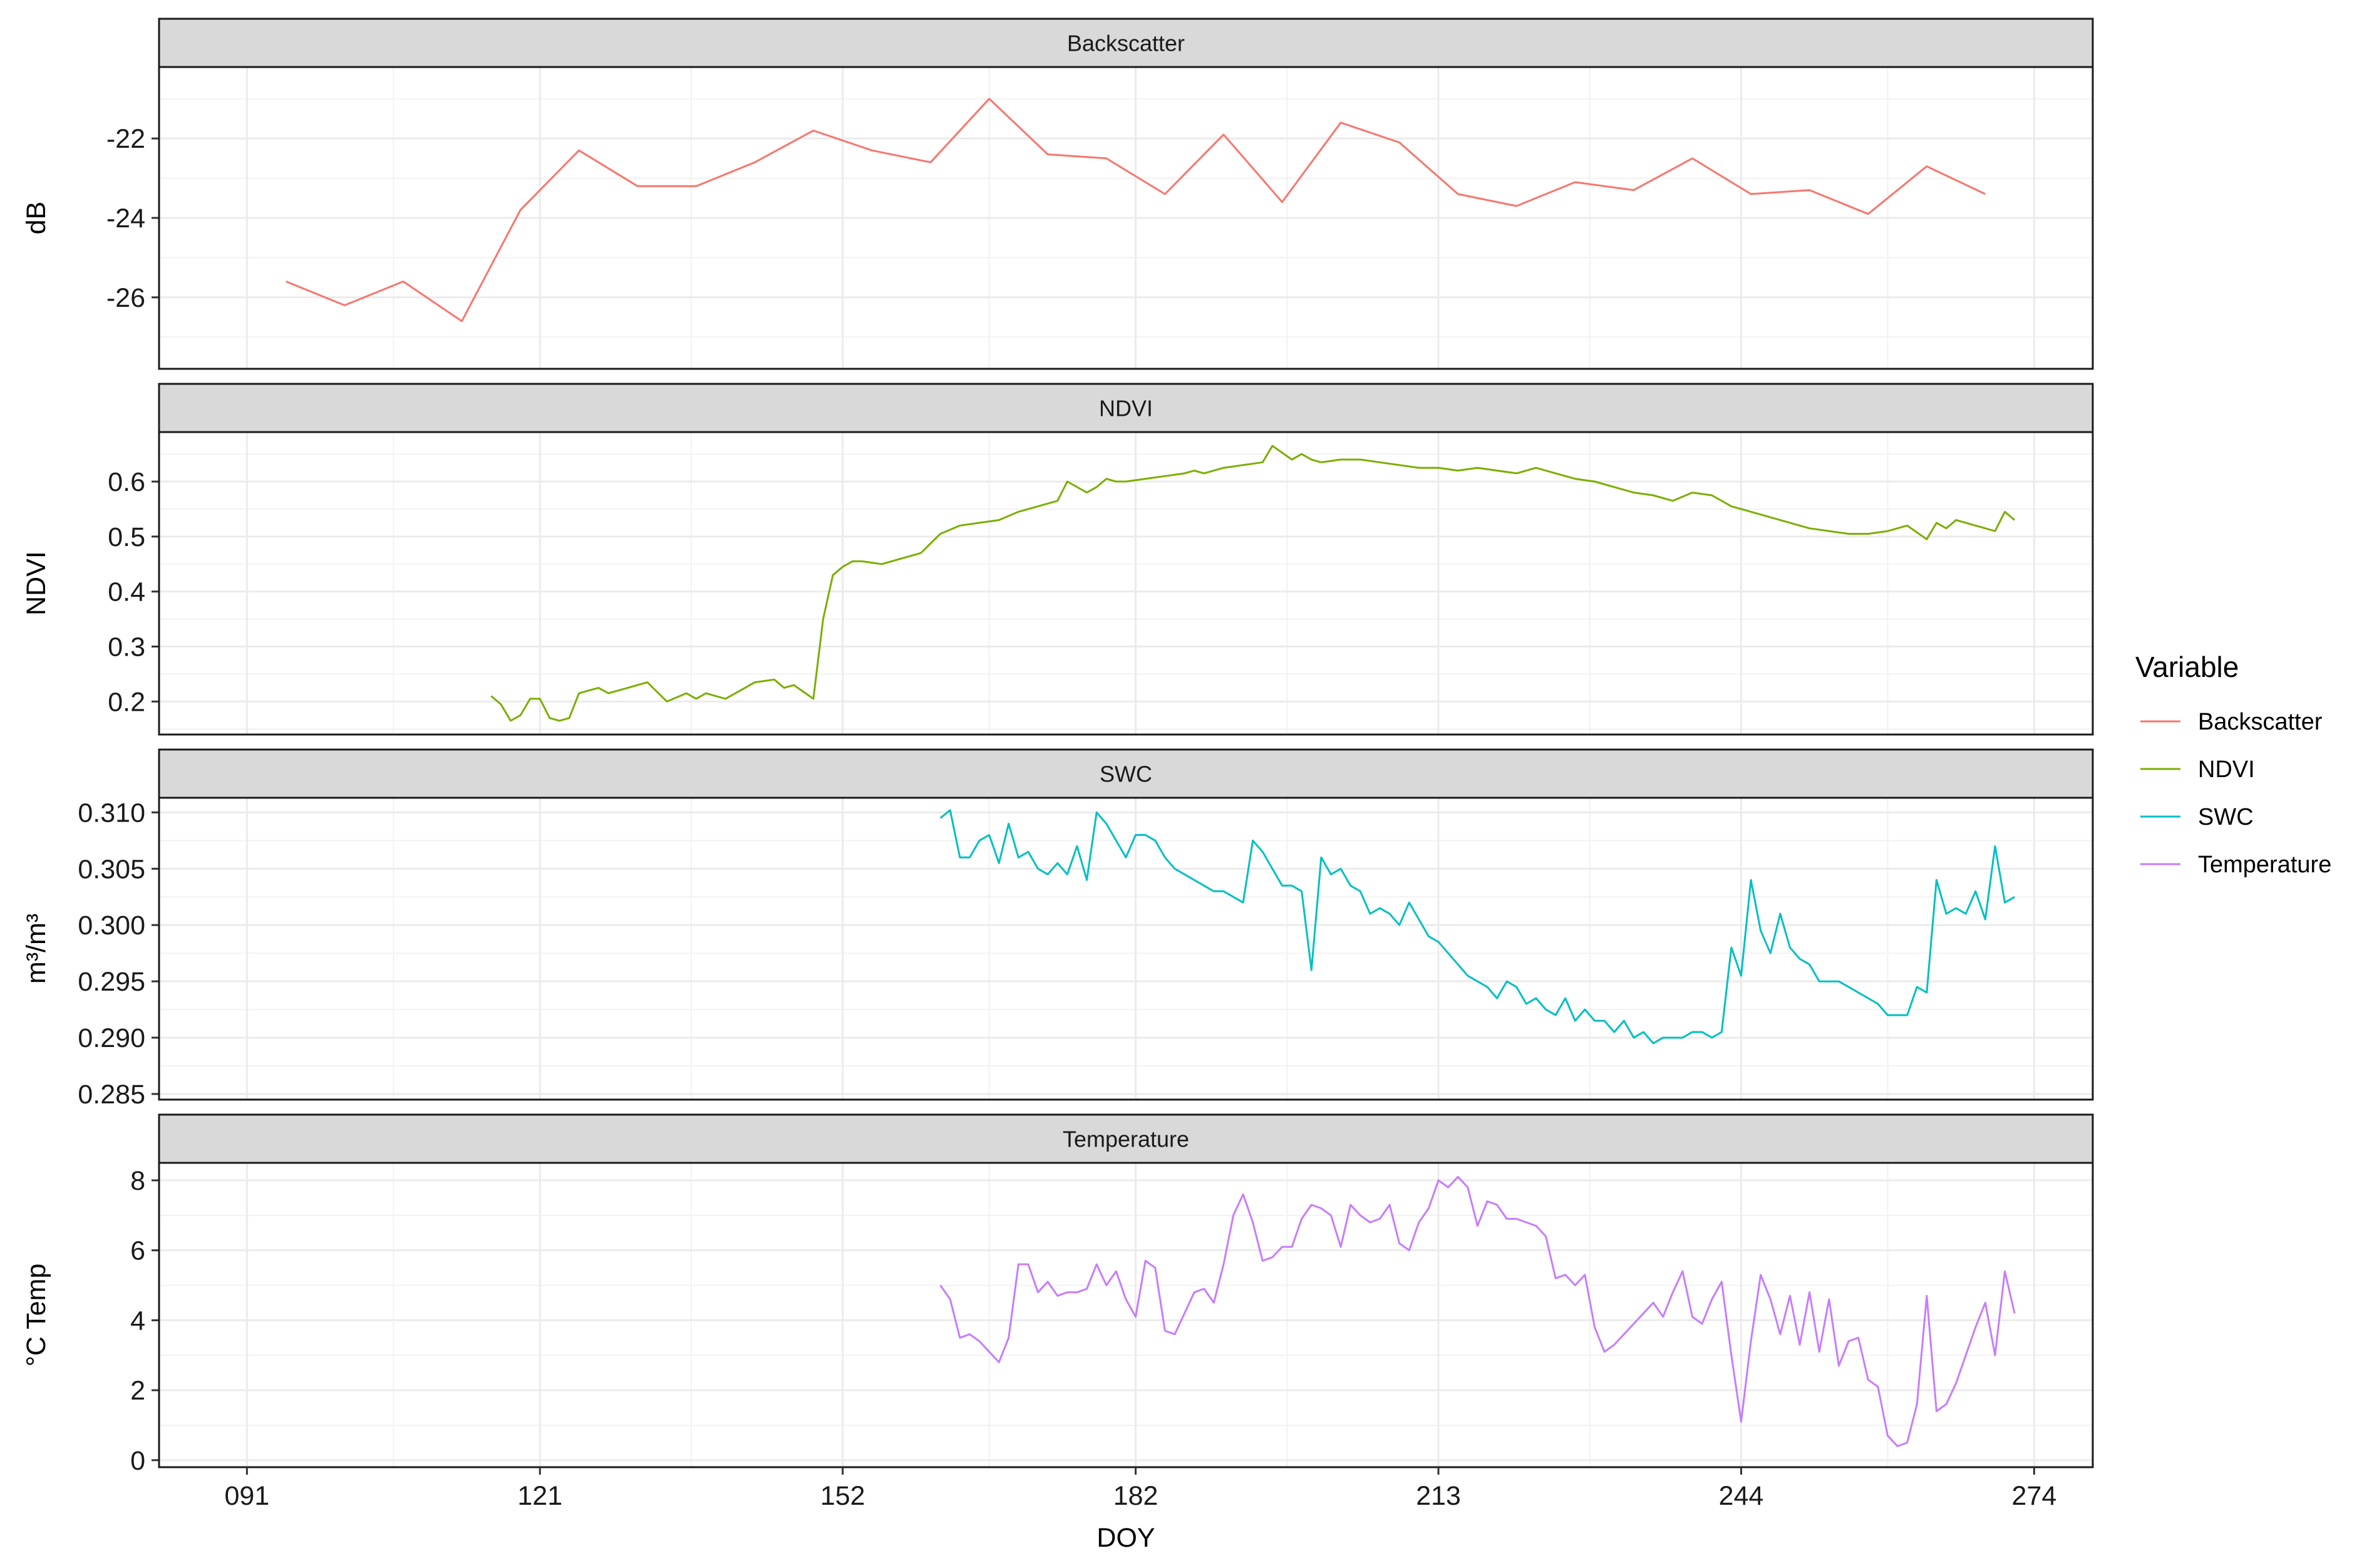  I want to click on y-tick-label: 6, so click(137, 1251).